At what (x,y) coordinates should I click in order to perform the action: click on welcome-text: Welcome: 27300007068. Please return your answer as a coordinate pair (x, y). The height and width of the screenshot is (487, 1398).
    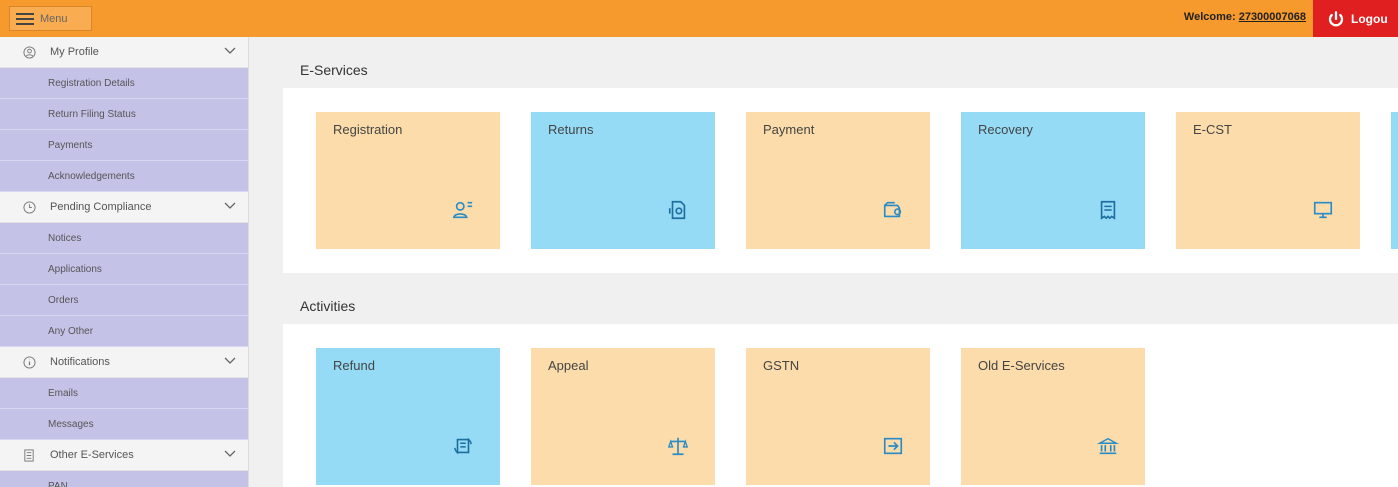
    Looking at the image, I should click on (1245, 17).